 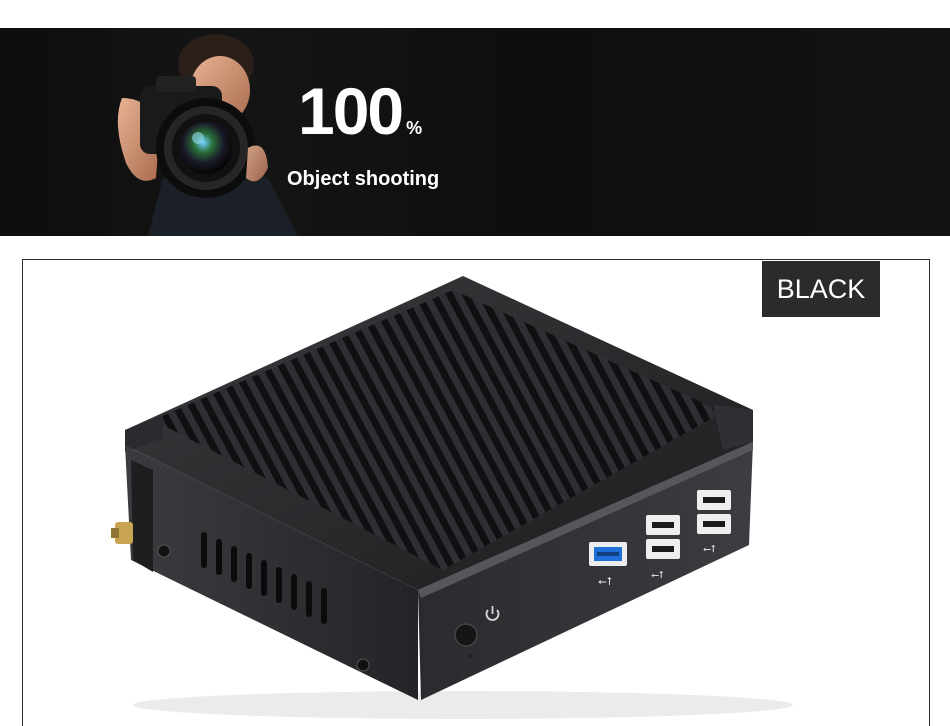 I want to click on photographer-icon, so click(x=207, y=135).